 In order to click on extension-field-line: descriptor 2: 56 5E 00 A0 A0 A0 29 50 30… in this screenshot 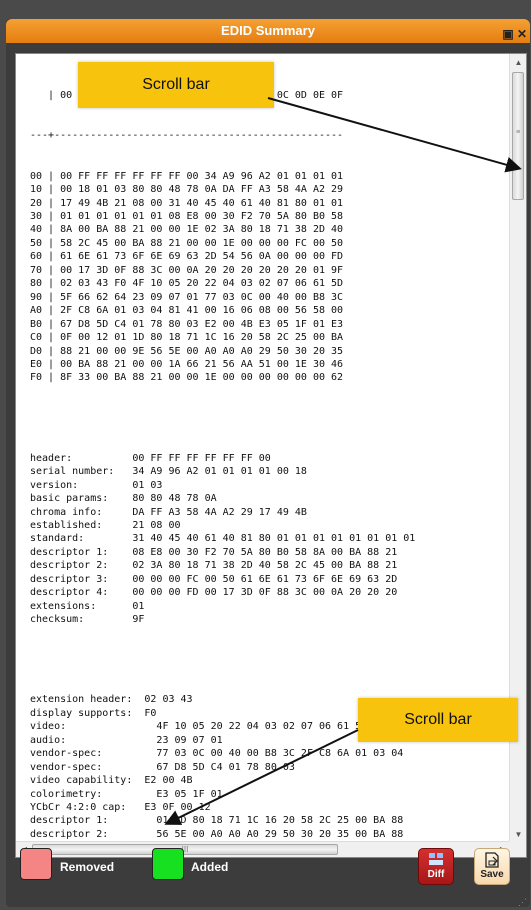, I will do `click(217, 834)`.